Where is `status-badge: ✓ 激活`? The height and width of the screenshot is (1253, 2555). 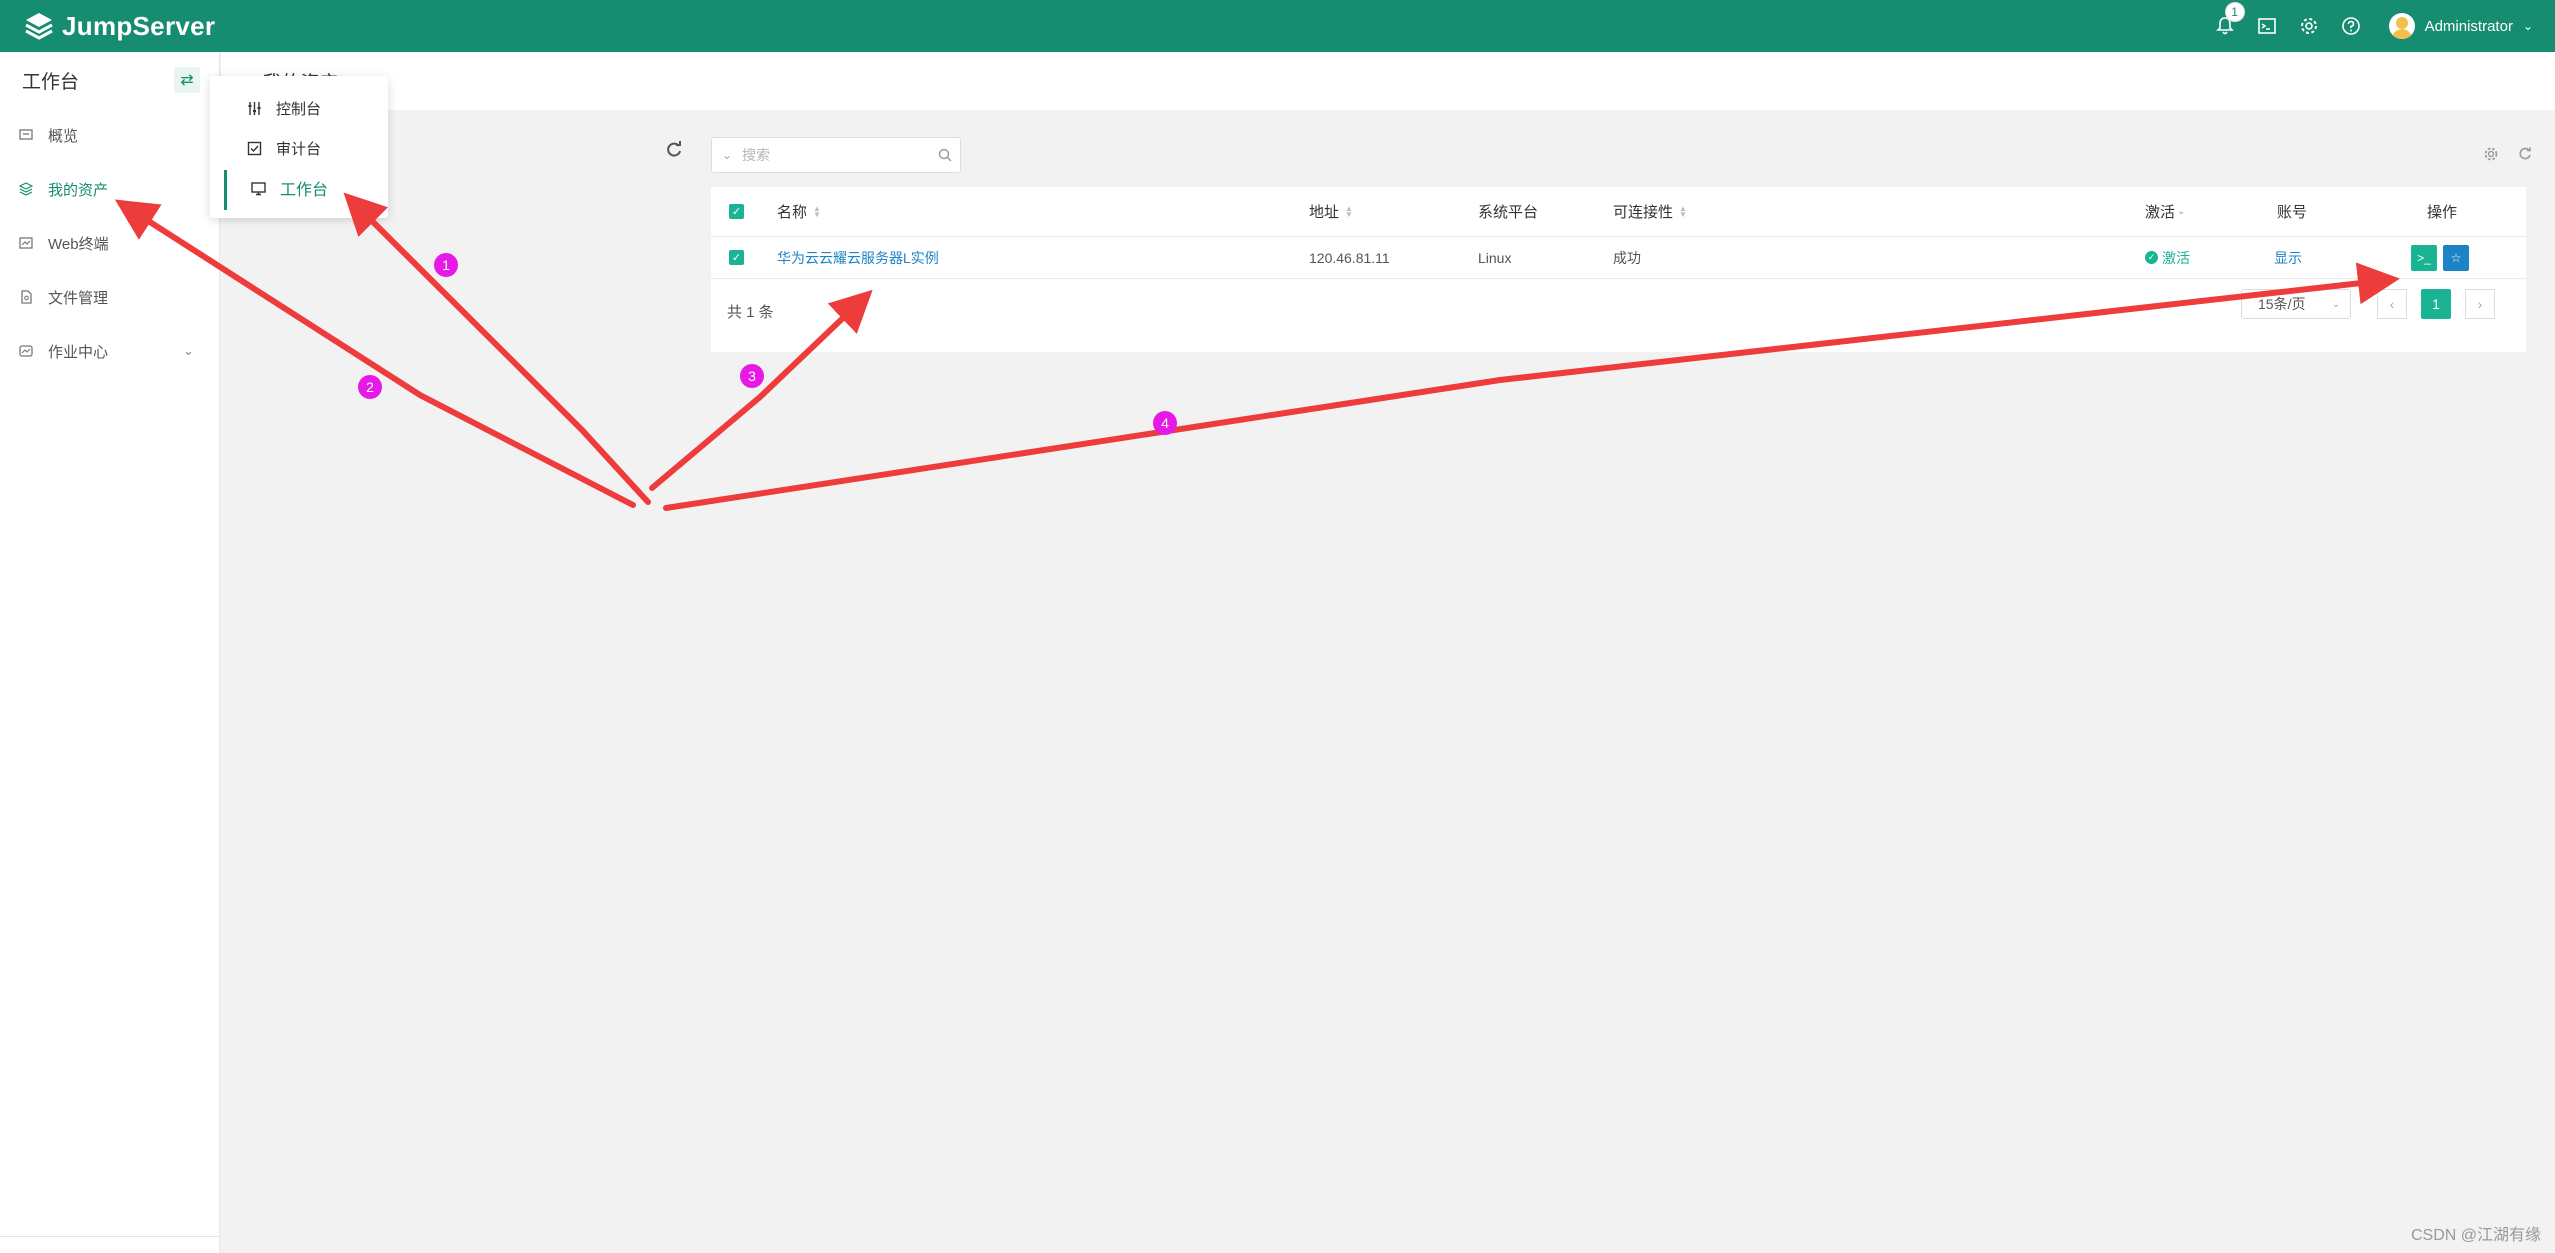
status-badge: ✓ 激活 is located at coordinates (2167, 258).